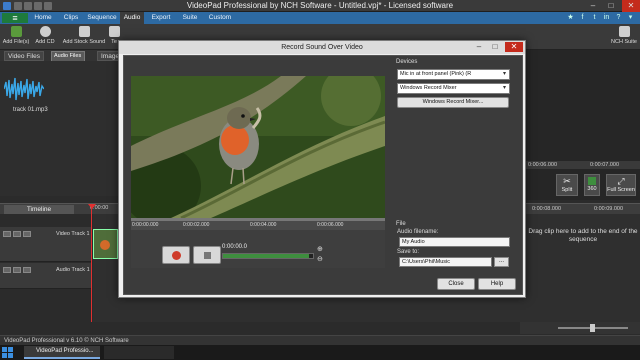 This screenshot has height=360, width=640. I want to click on linkedin-icon: in, so click(606, 17).